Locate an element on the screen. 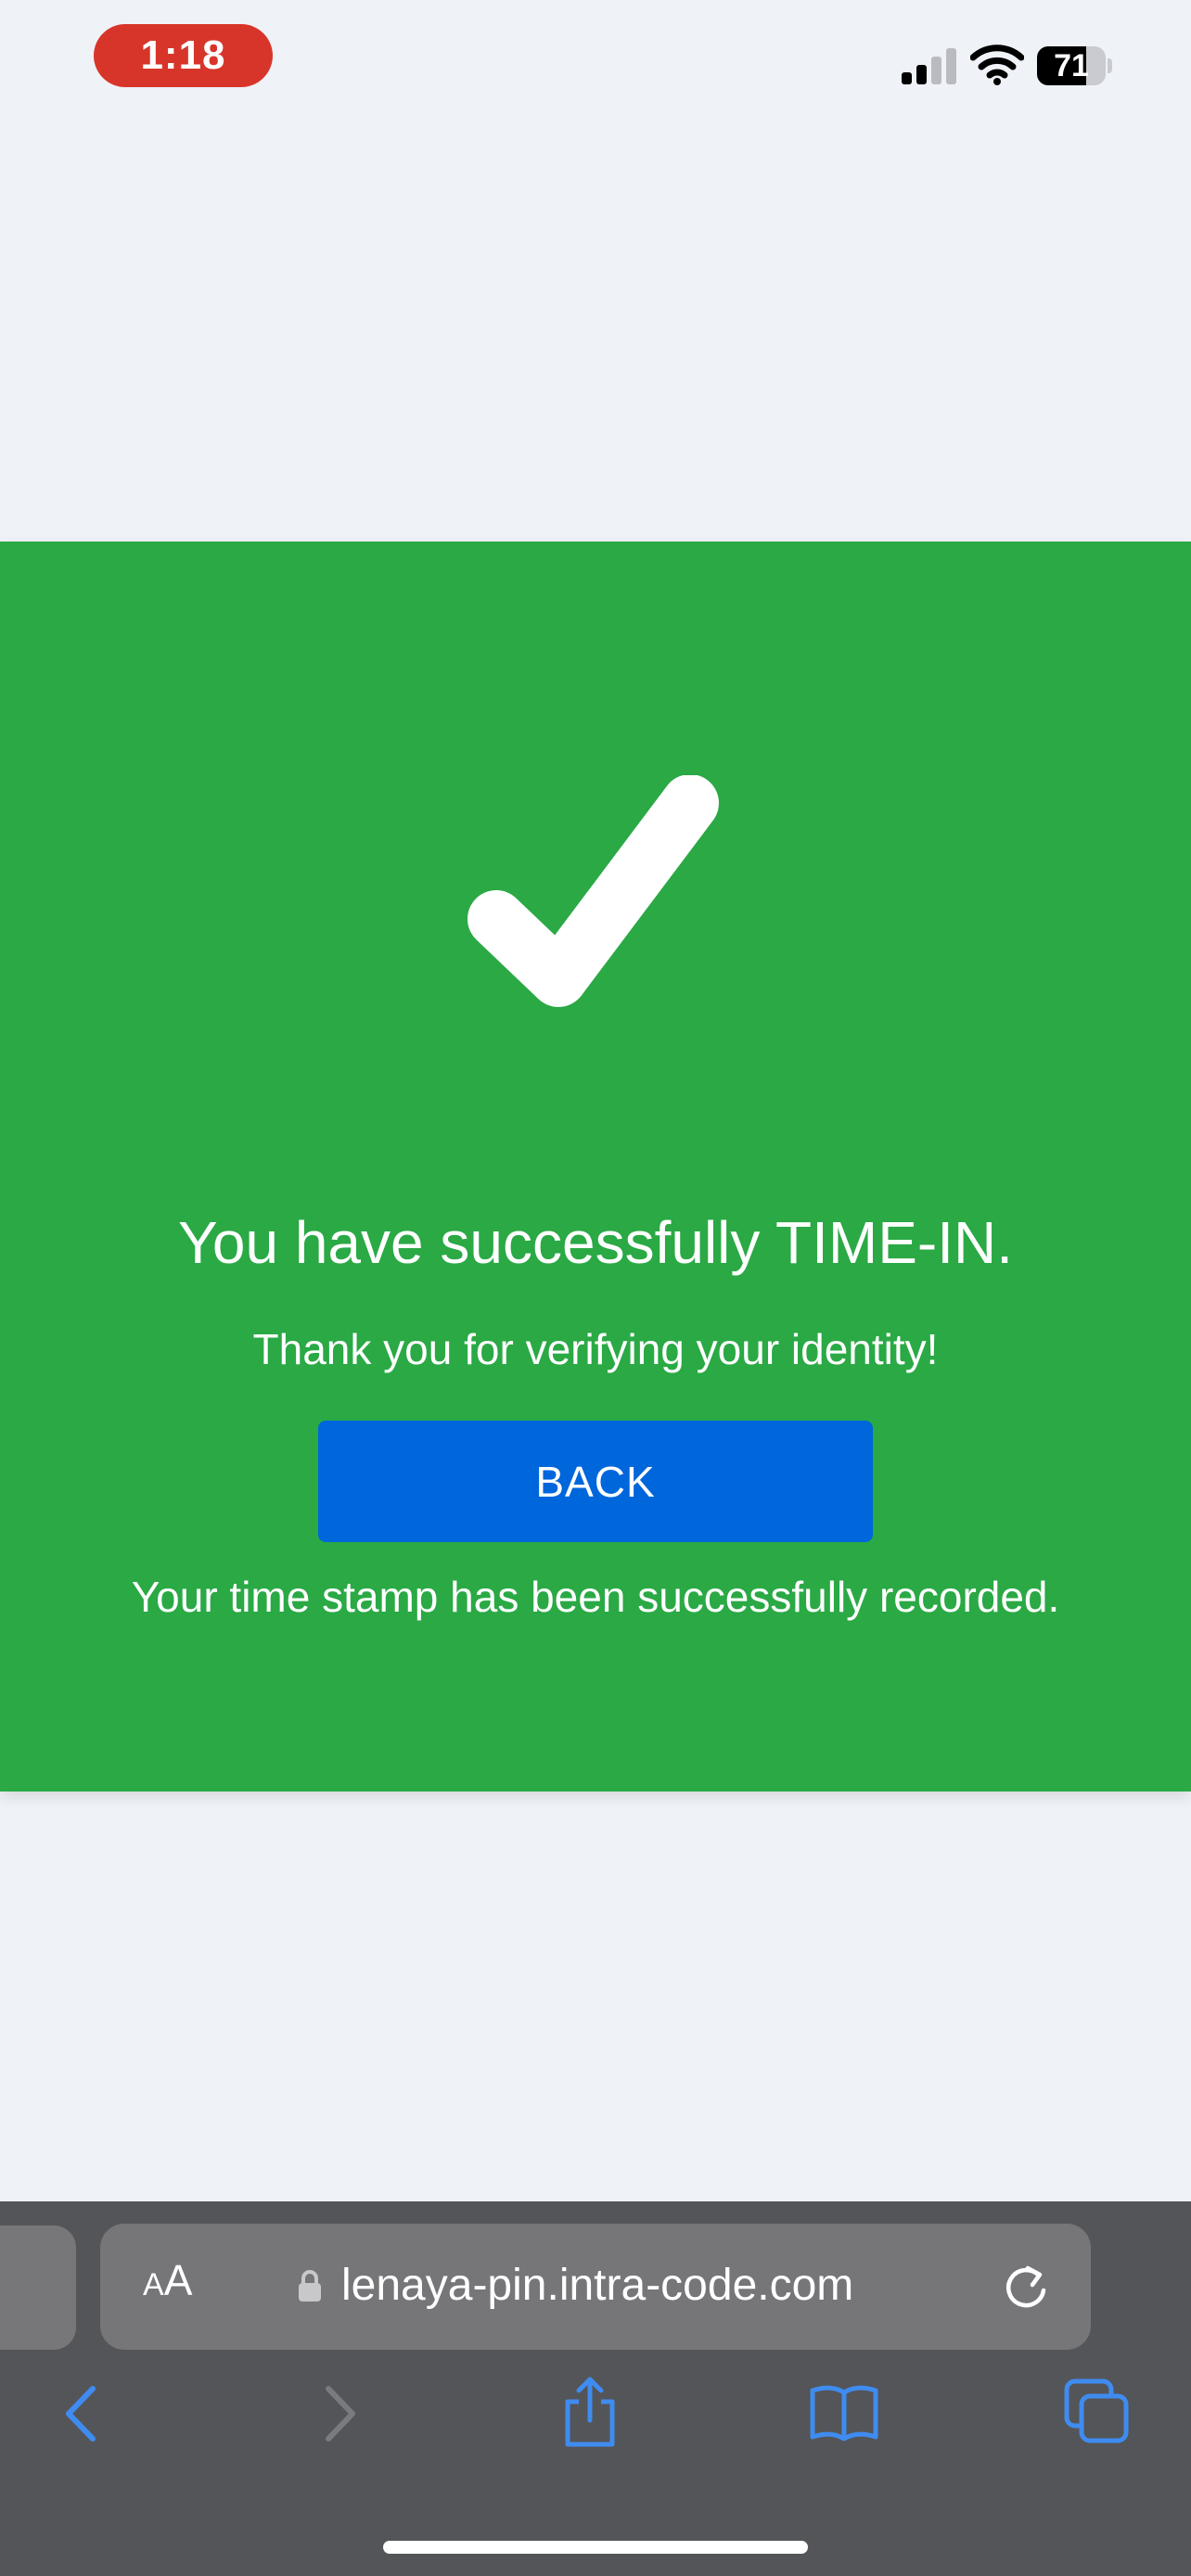 This screenshot has width=1191, height=2576. wifi-icon is located at coordinates (997, 65).